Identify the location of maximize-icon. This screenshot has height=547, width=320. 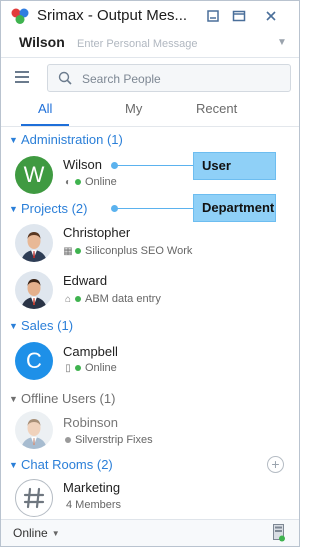
(239, 16).